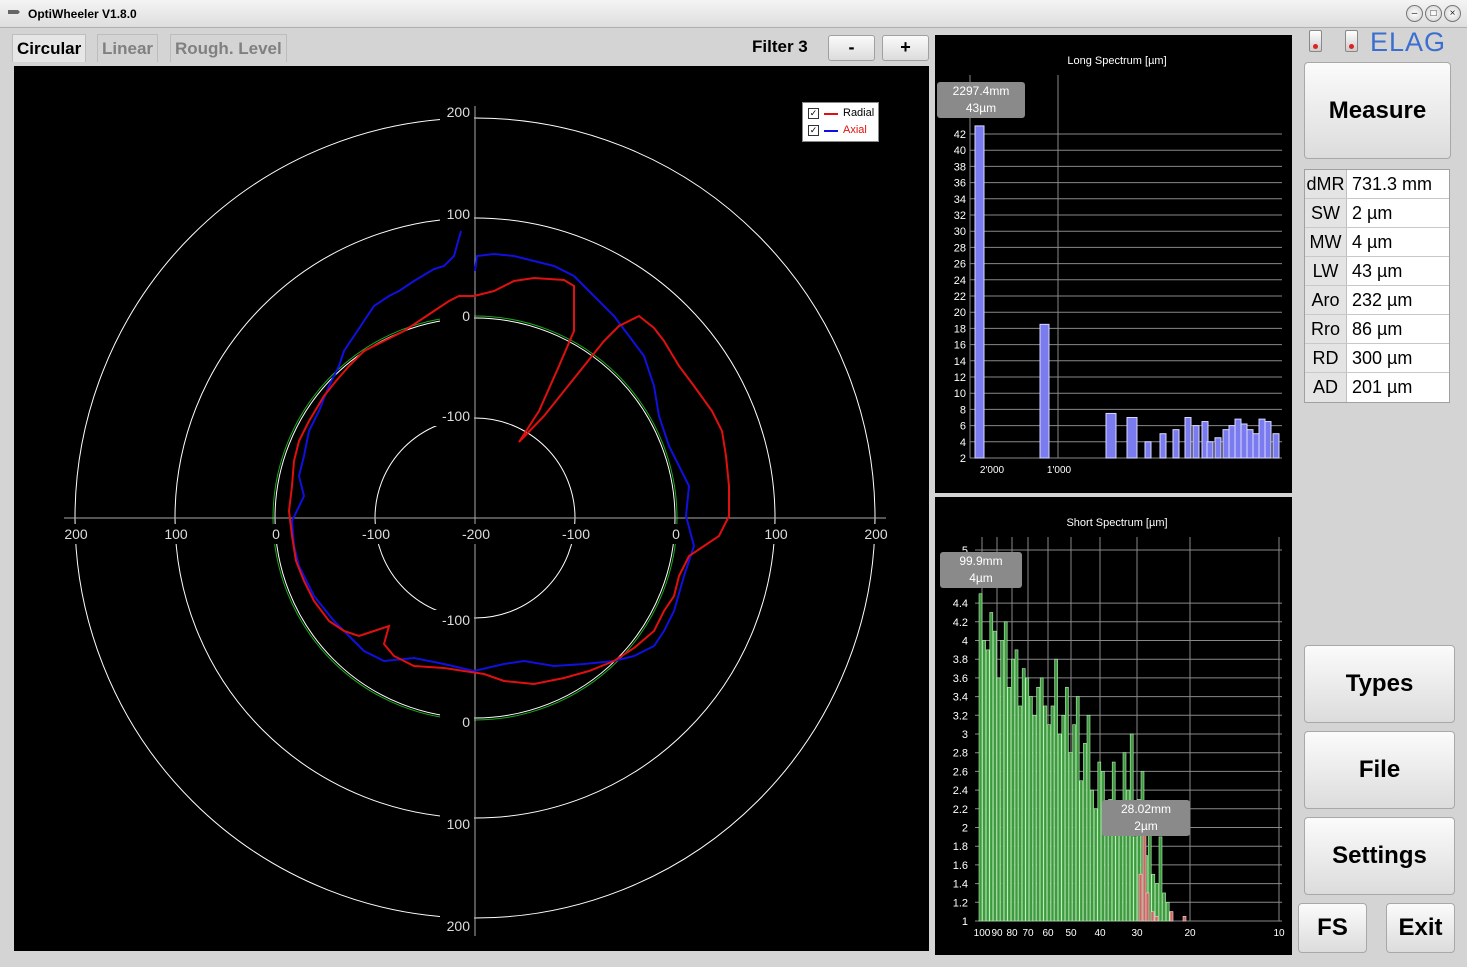 This screenshot has width=1467, height=967. Describe the element at coordinates (1326, 358) in the screenshot. I see `result-key: RD` at that location.